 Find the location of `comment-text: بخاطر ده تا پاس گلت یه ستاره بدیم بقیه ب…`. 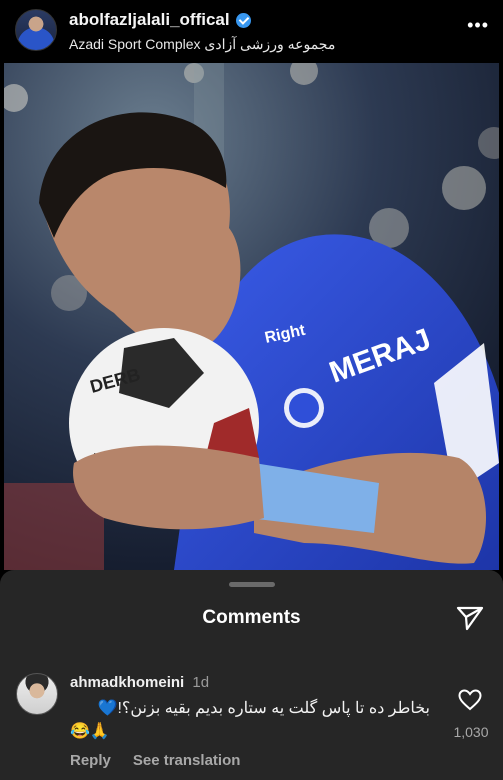

comment-text: بخاطر ده تا پاس گلت یه ستاره بدیم بقیه ب… is located at coordinates (263, 708).